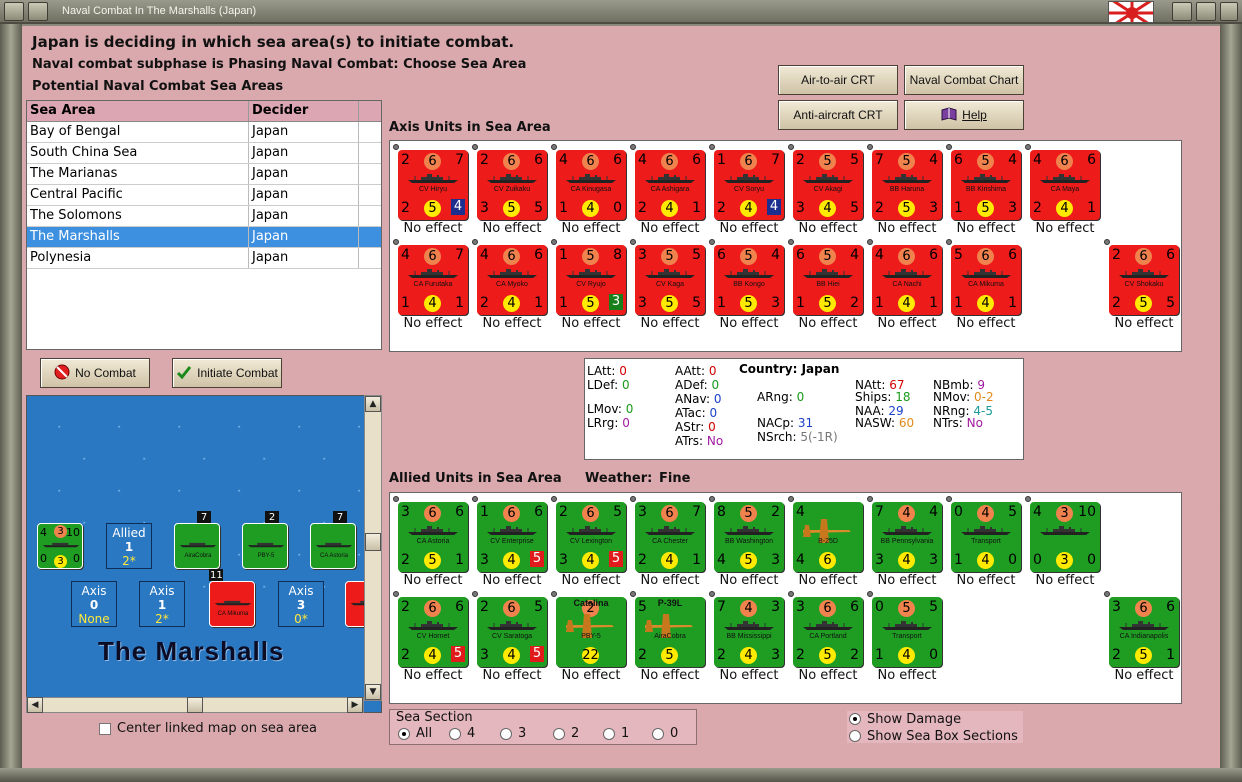 The width and height of the screenshot is (1242, 782). Describe the element at coordinates (1206, 11) in the screenshot. I see `close-button` at that location.